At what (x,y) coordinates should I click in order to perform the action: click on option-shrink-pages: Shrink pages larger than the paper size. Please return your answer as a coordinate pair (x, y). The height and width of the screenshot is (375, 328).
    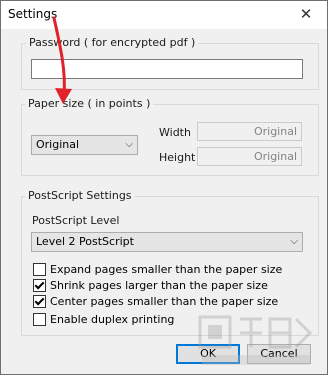
    Looking at the image, I should click on (150, 285).